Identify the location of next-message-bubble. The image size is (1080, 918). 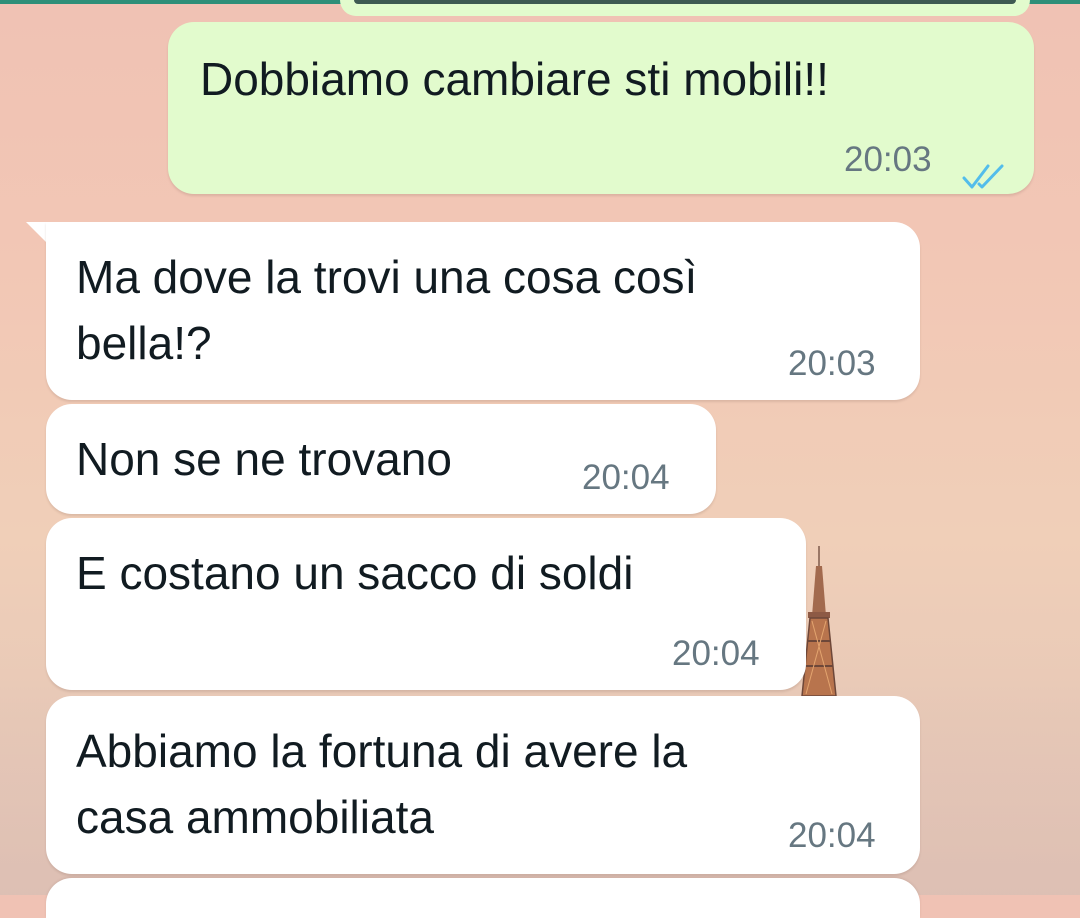
(483, 898).